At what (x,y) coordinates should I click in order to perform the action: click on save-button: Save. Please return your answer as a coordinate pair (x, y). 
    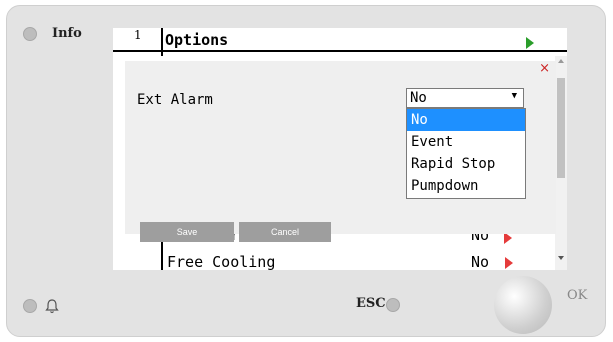
    Looking at the image, I should click on (187, 232).